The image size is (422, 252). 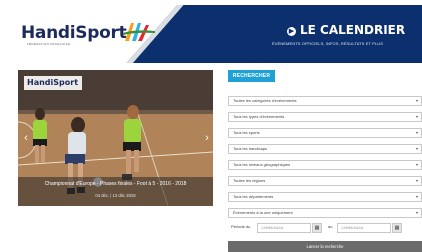 What do you see at coordinates (325, 101) in the screenshot?
I see `select-event-category: Toutes les catégories d'événements ▾` at bounding box center [325, 101].